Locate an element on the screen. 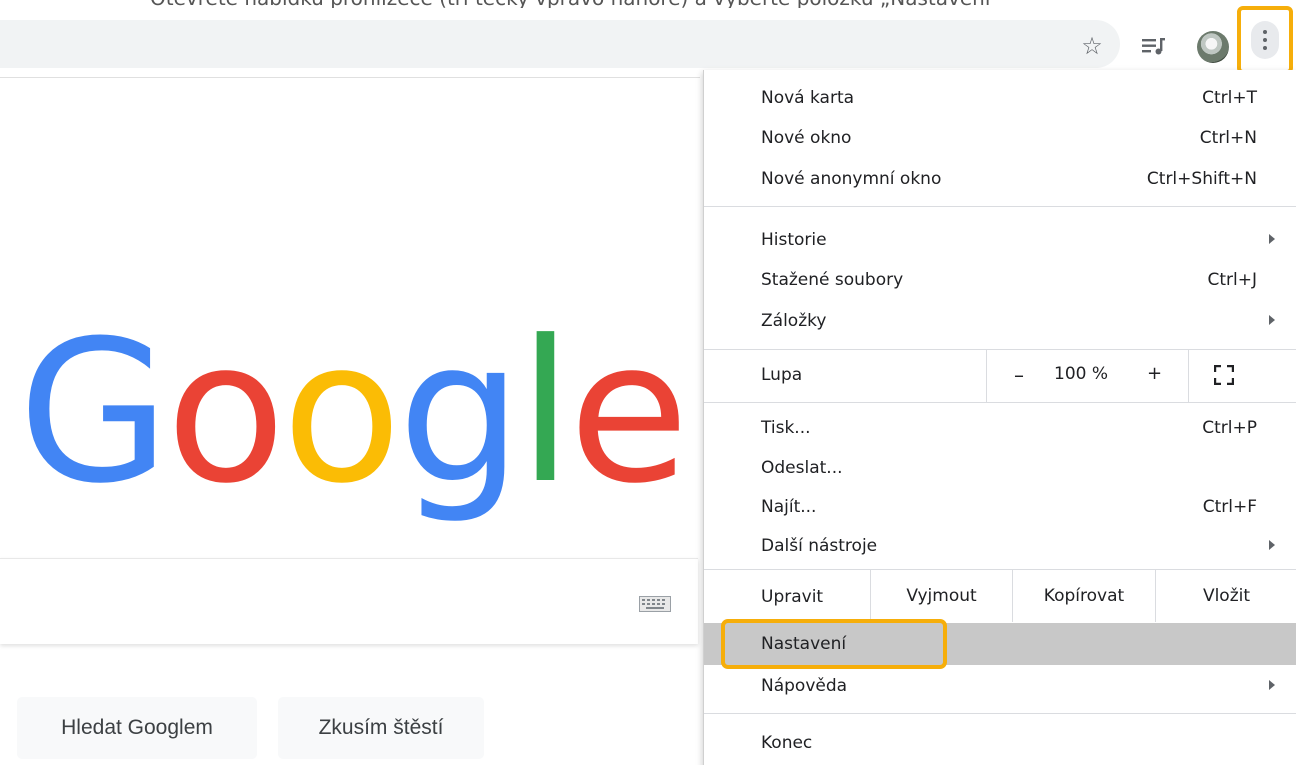 This screenshot has width=1296, height=765. paste-button: Vložit is located at coordinates (1225, 596).